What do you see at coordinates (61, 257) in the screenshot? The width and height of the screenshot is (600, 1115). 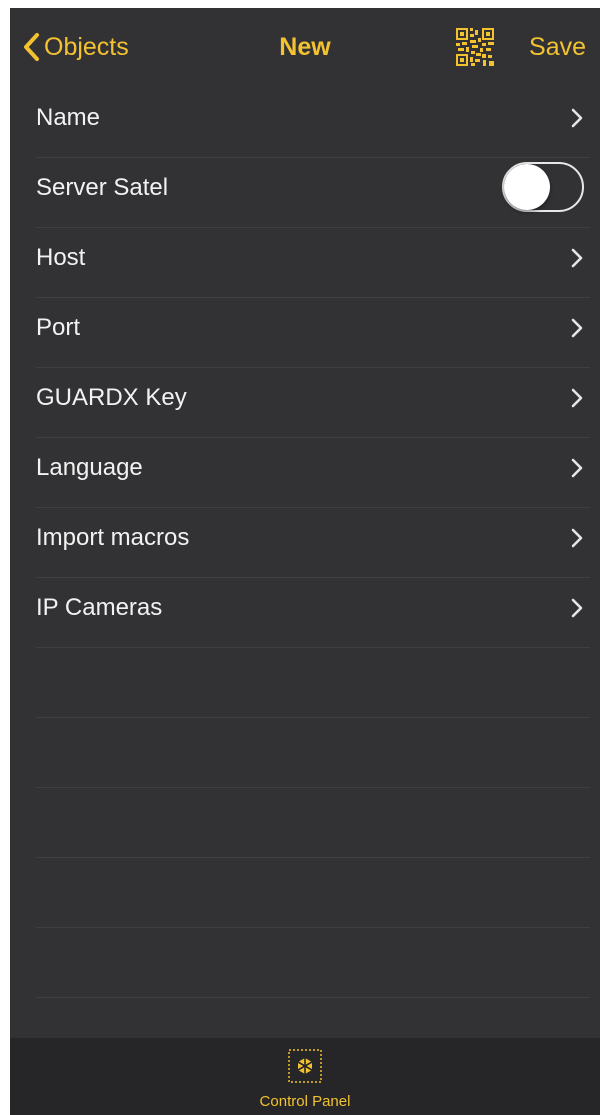 I see `host-label: Host` at bounding box center [61, 257].